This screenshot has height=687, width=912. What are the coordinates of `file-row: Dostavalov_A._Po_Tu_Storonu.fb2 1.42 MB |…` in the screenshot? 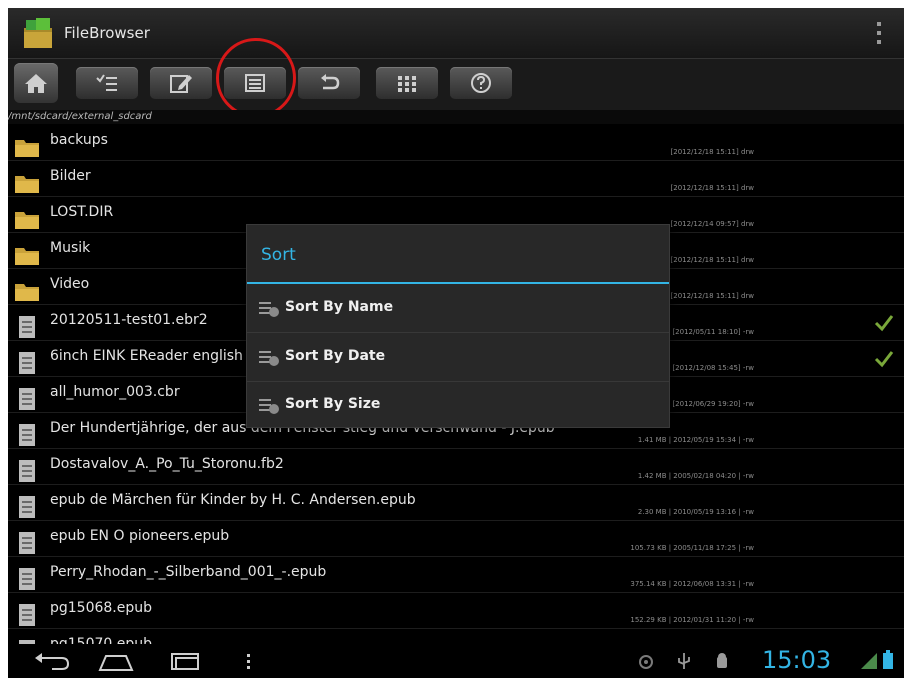 It's located at (456, 466).